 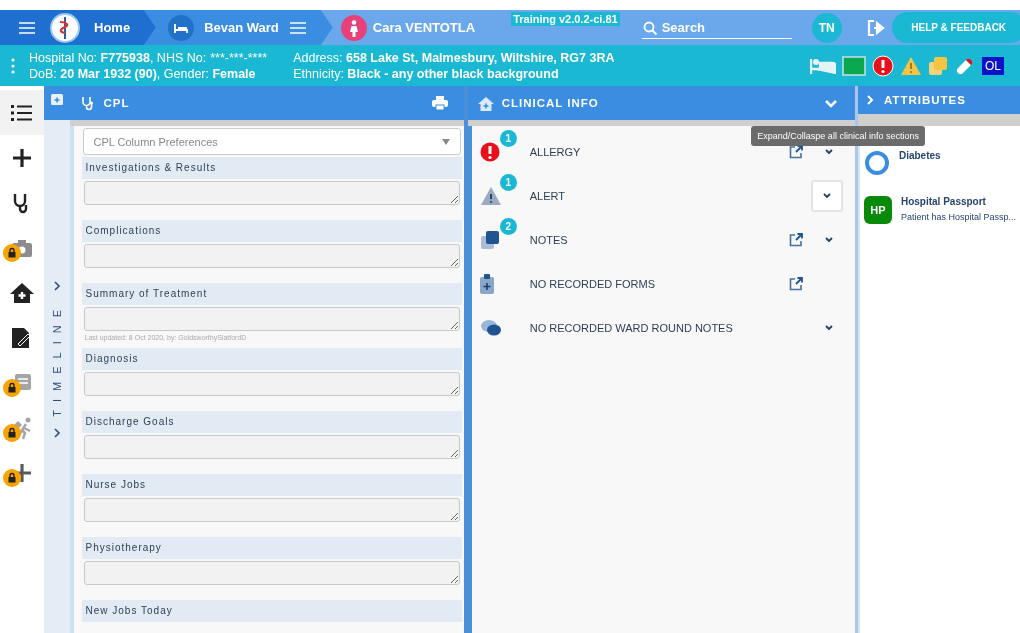 I want to click on attribute-badge: HP, so click(x=877, y=210).